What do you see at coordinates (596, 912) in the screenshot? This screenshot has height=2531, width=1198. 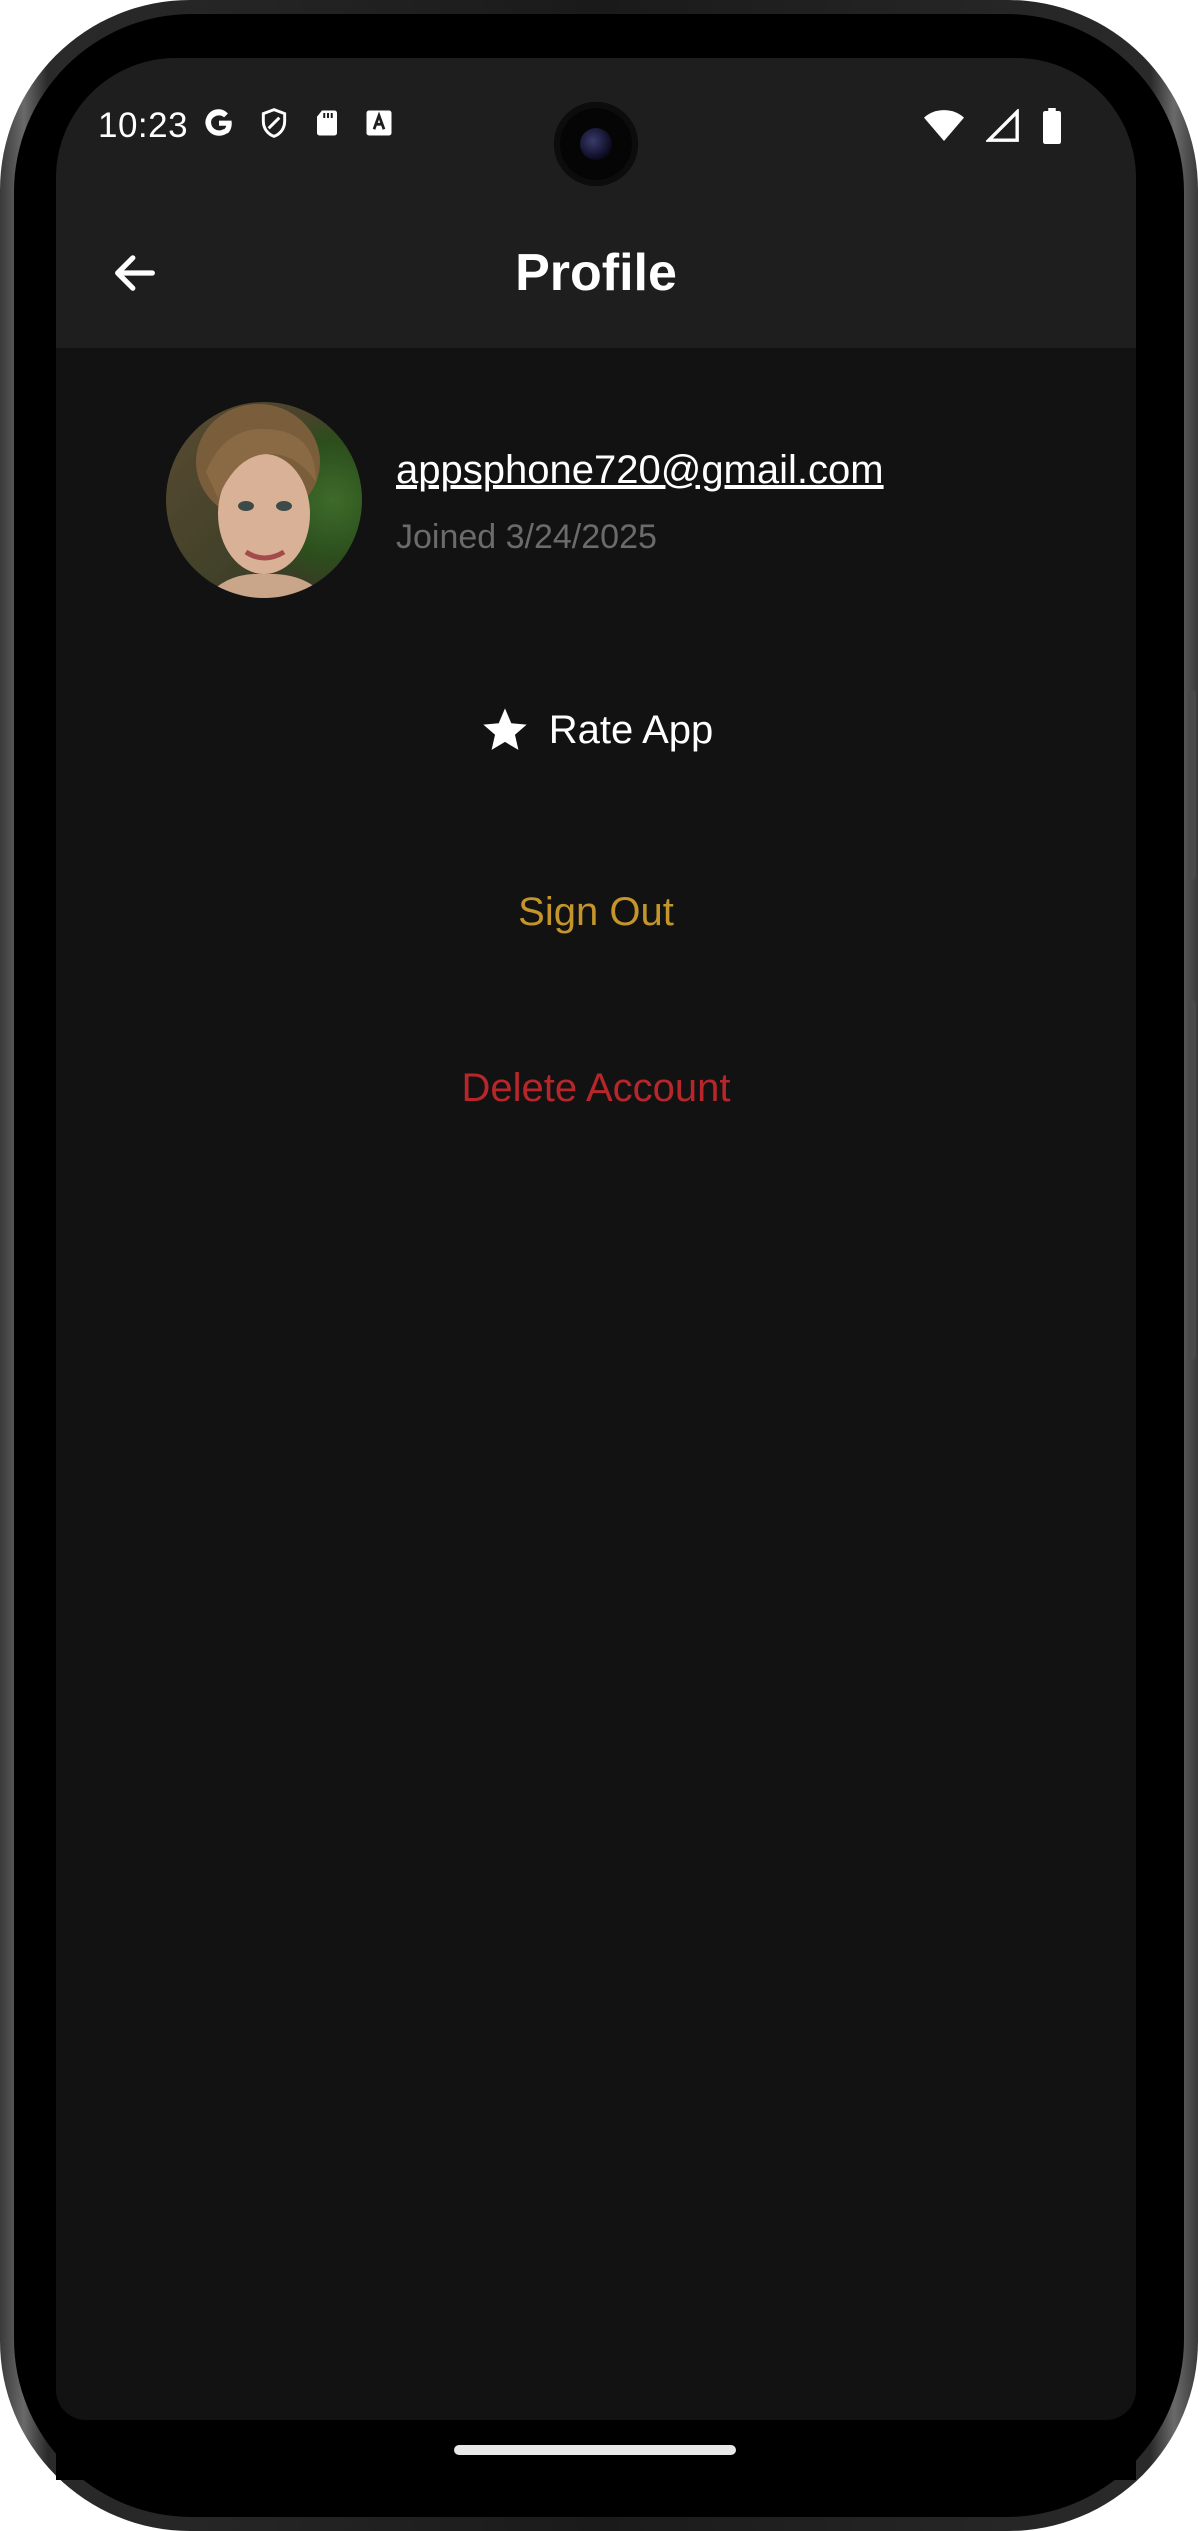 I see `sign-out-button: Sign Out` at bounding box center [596, 912].